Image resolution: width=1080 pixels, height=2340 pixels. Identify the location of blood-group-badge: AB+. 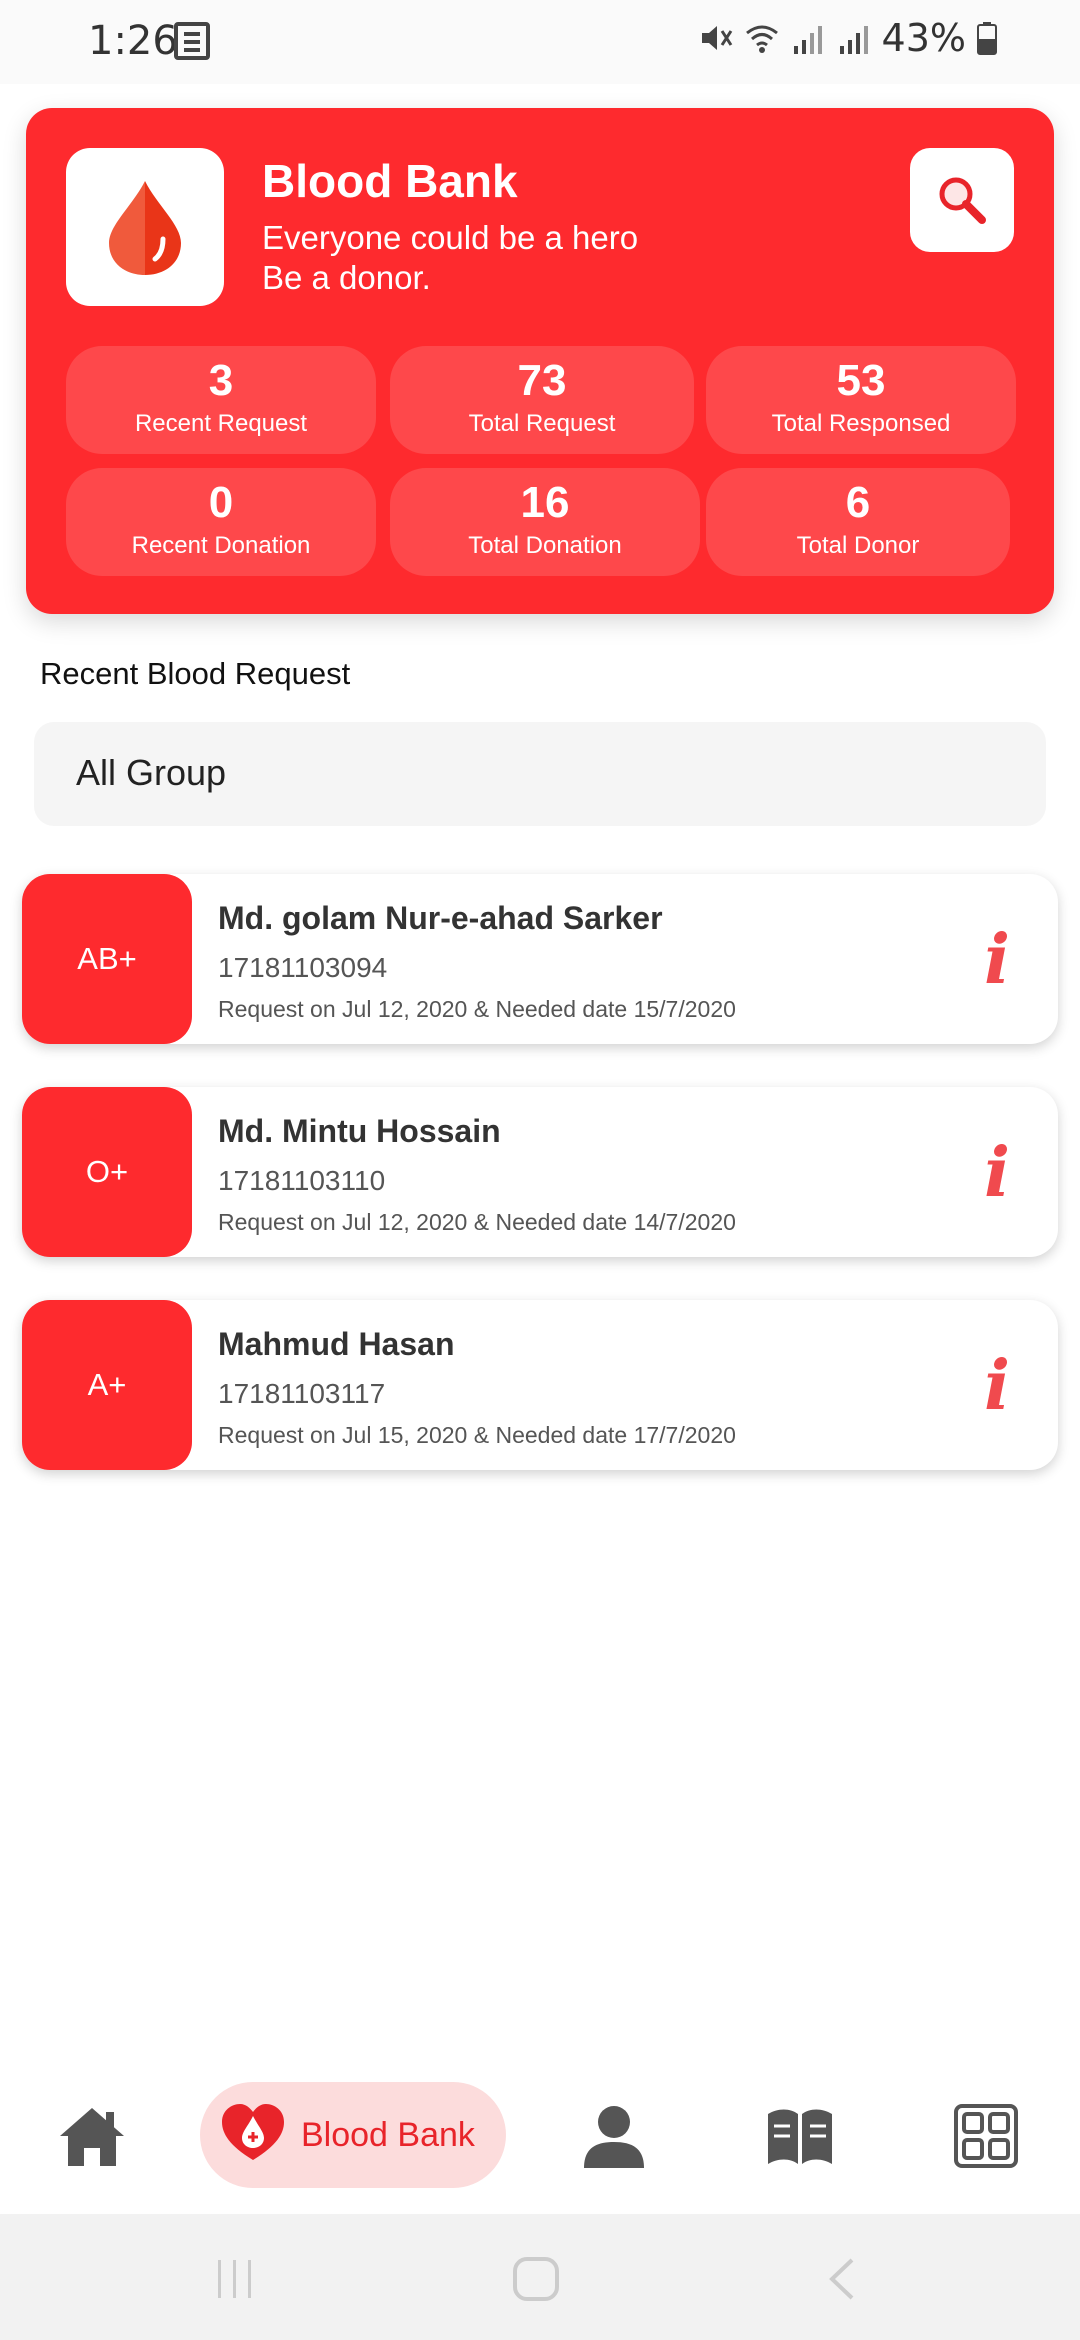
(107, 959).